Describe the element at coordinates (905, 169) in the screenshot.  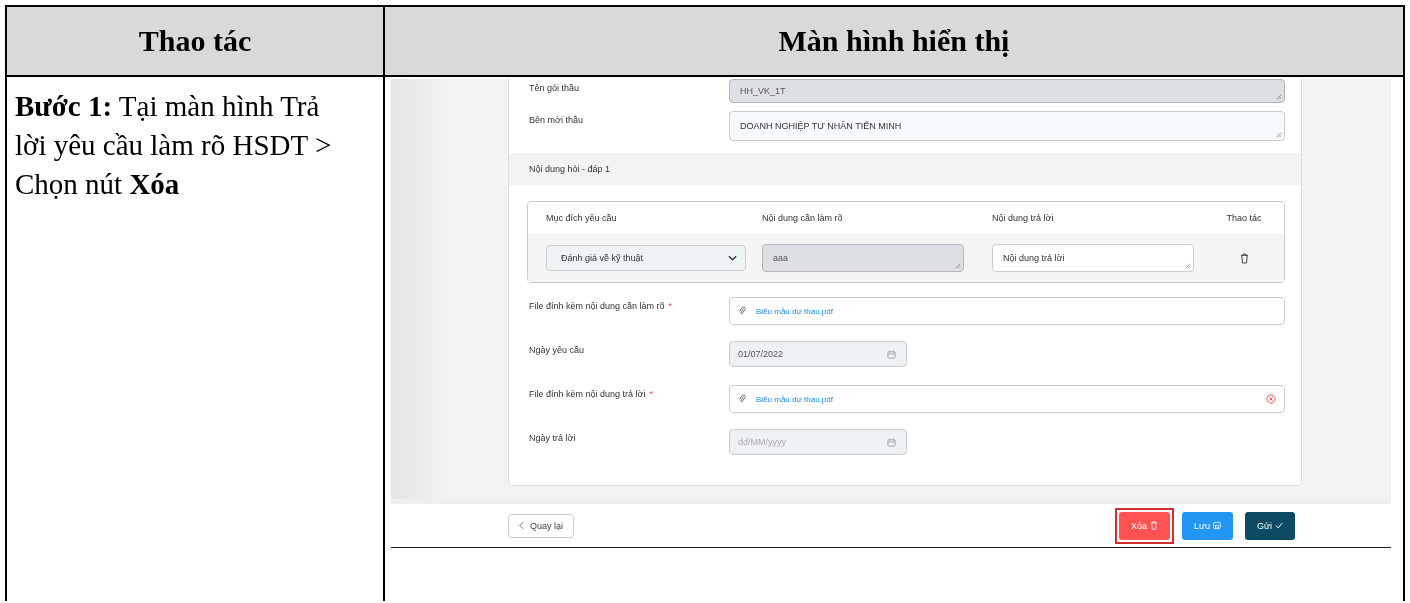
I see `section-header: Nội dung hỏi - đáp 1` at that location.